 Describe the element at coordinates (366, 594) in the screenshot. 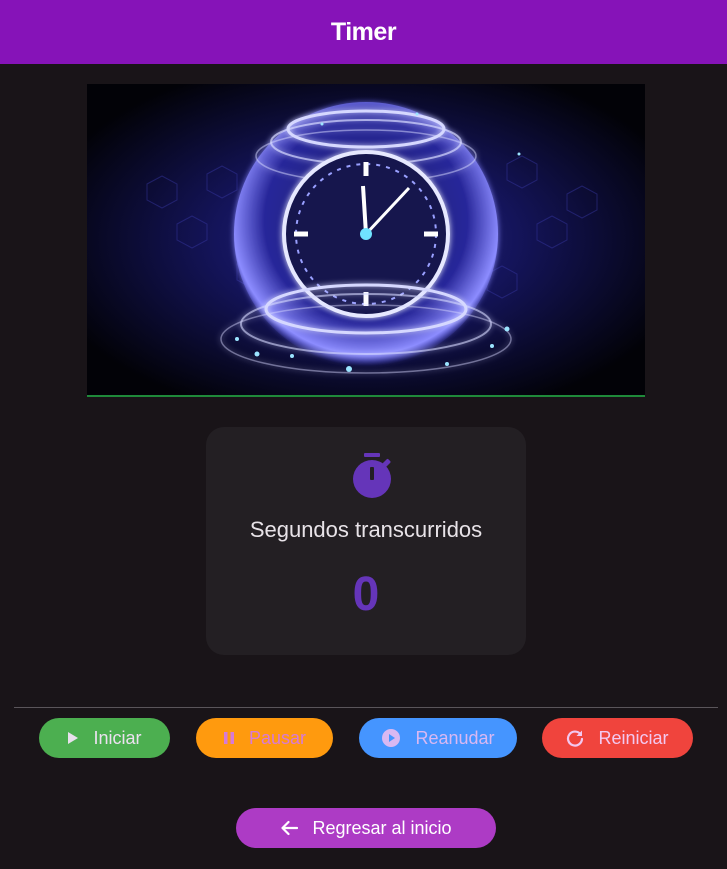

I see `elapsed-seconds-value: 0` at that location.